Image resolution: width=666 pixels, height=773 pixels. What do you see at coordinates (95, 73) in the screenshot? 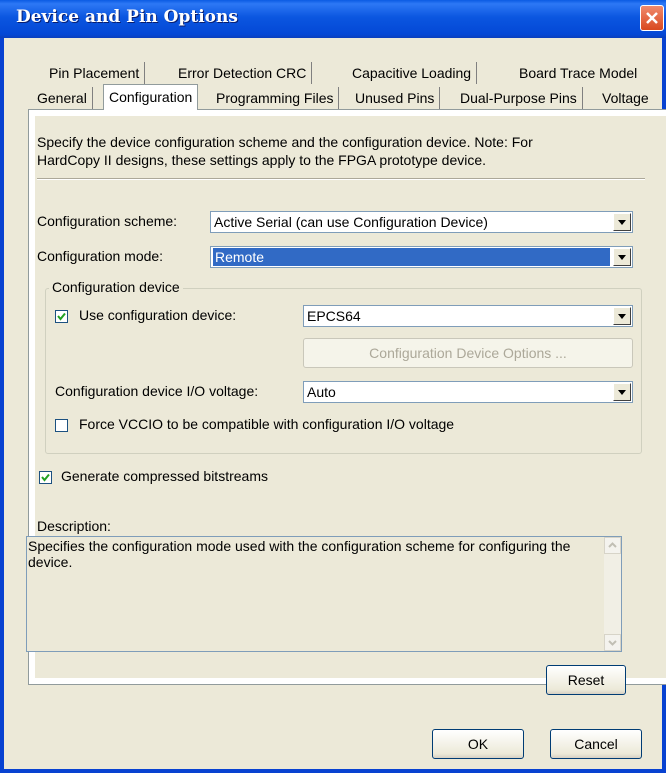
I see `tab-pin-placement: Pin Placement` at bounding box center [95, 73].